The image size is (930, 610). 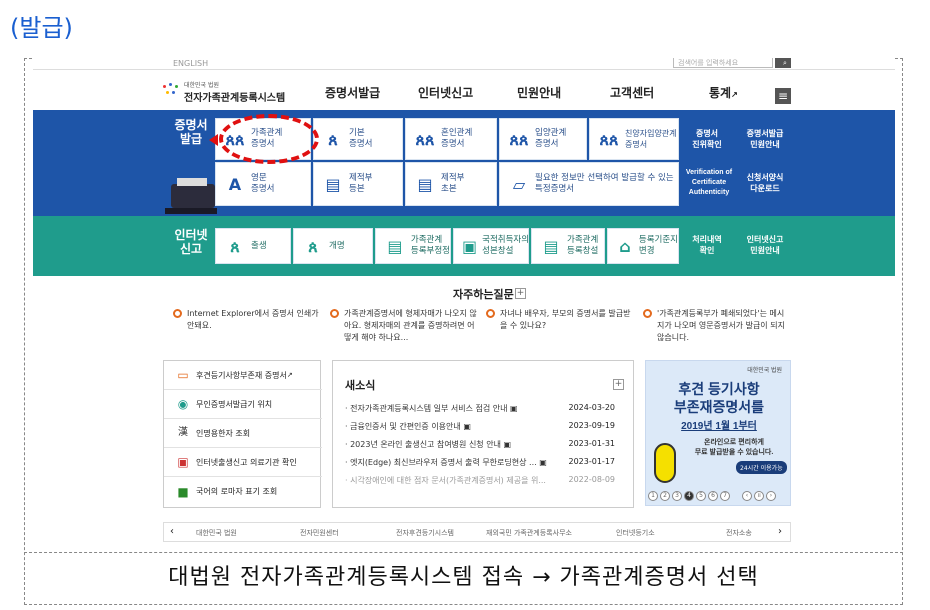 What do you see at coordinates (190, 191) in the screenshot?
I see `printer-illustration` at bounding box center [190, 191].